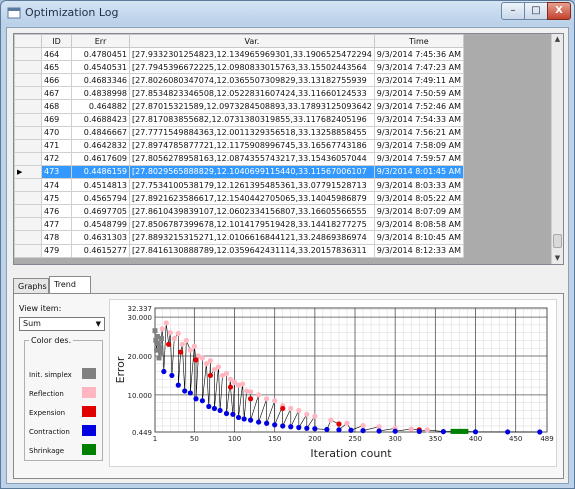 Image resolution: width=575 pixels, height=489 pixels. What do you see at coordinates (419, 106) in the screenshot?
I see `cell-time: 9/3/2014 7:52:46 AM` at bounding box center [419, 106].